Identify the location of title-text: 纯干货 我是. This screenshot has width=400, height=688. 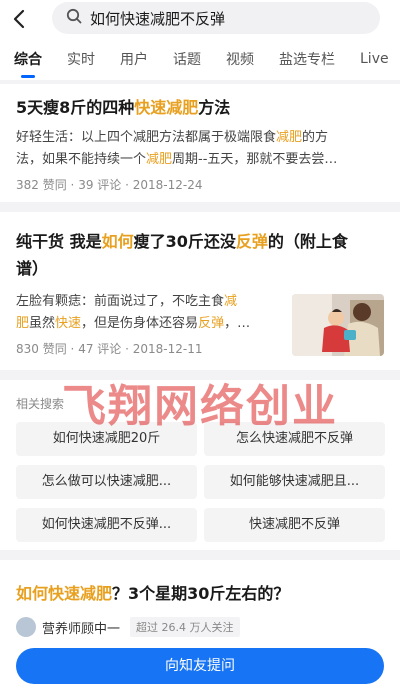
(59, 241).